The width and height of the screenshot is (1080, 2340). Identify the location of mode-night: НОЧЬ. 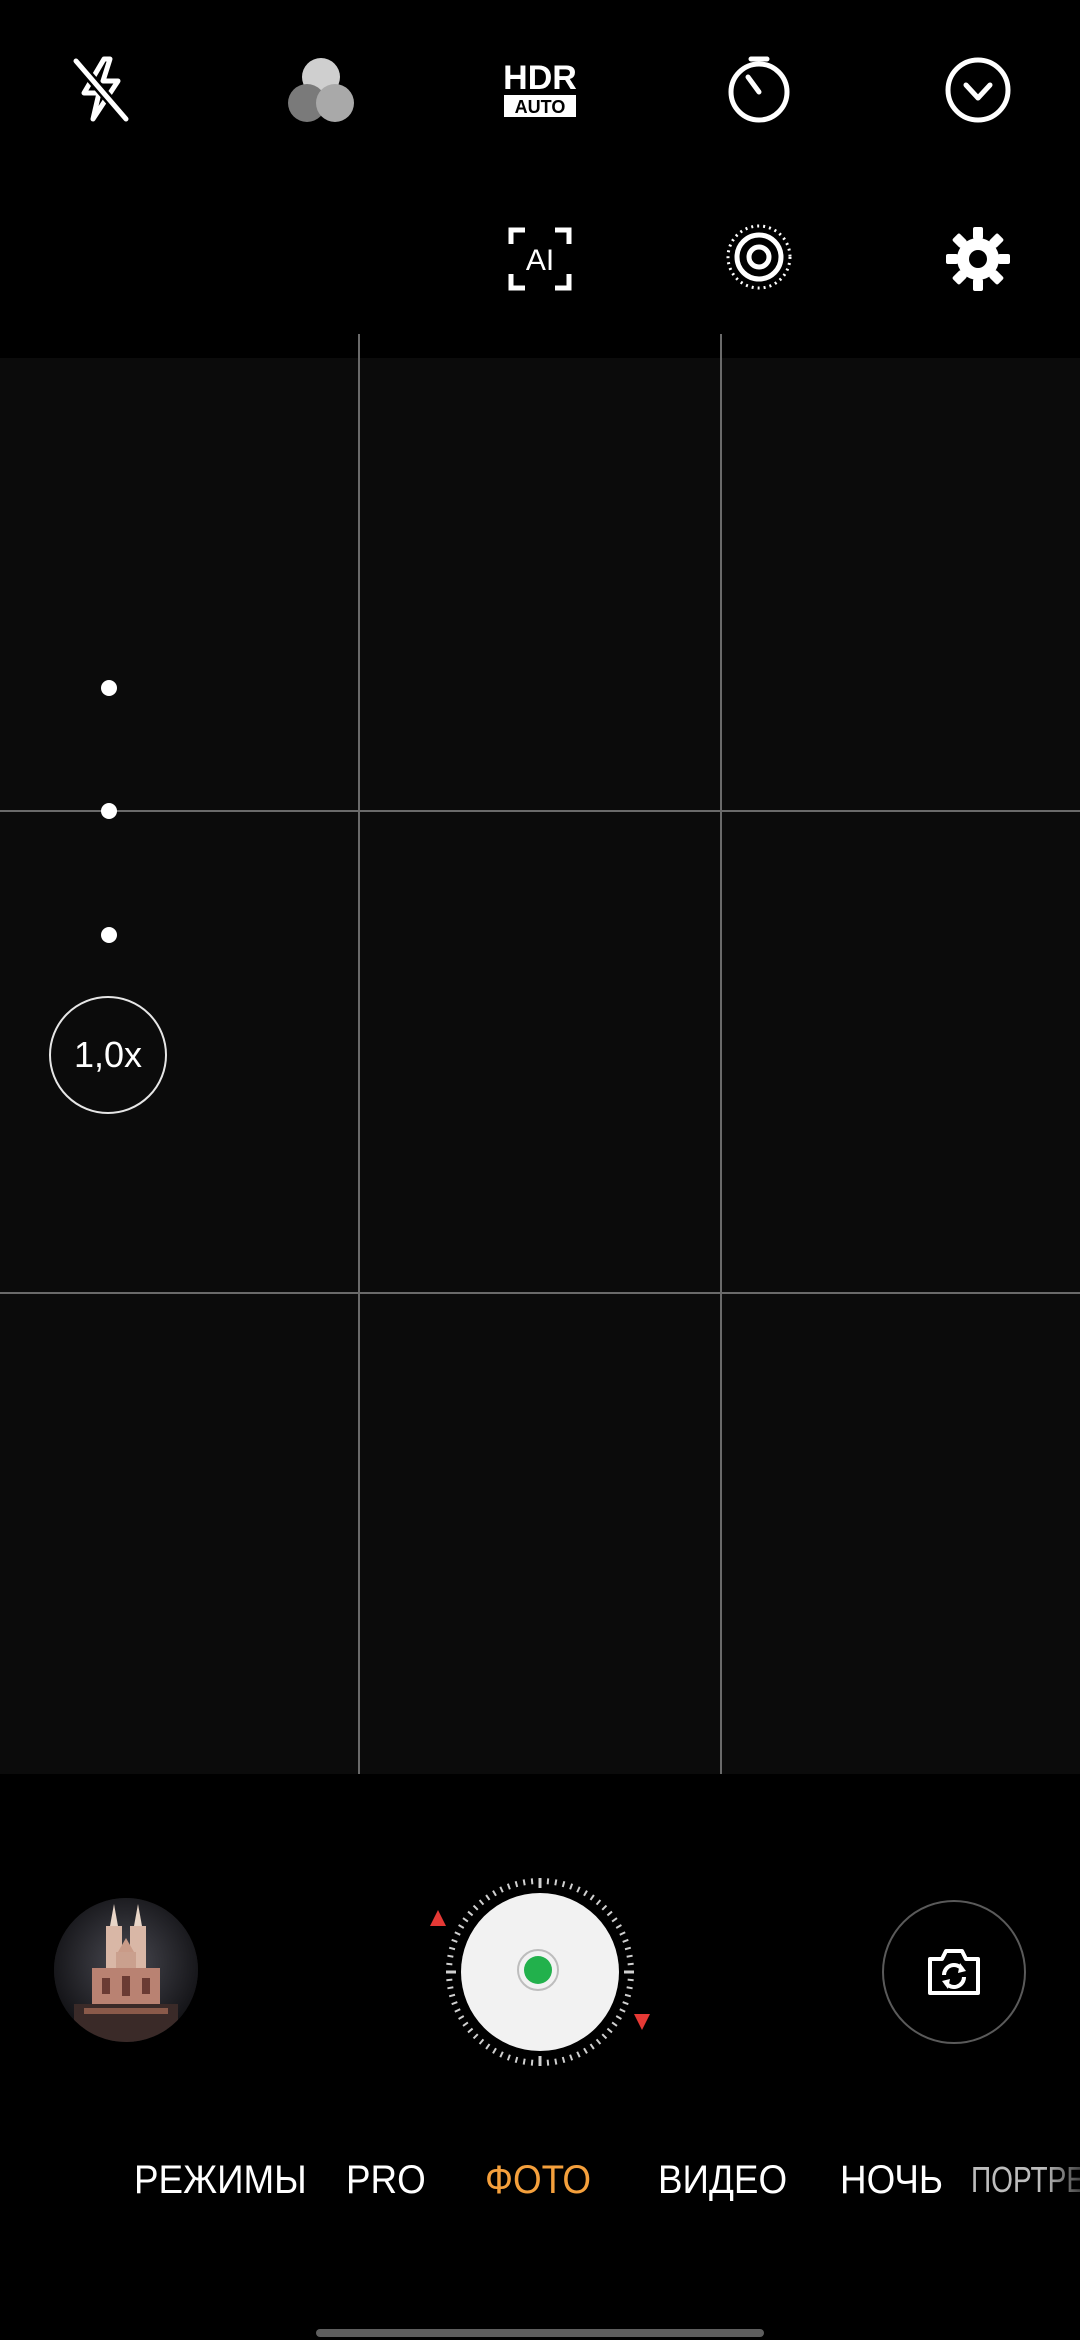
(891, 2180).